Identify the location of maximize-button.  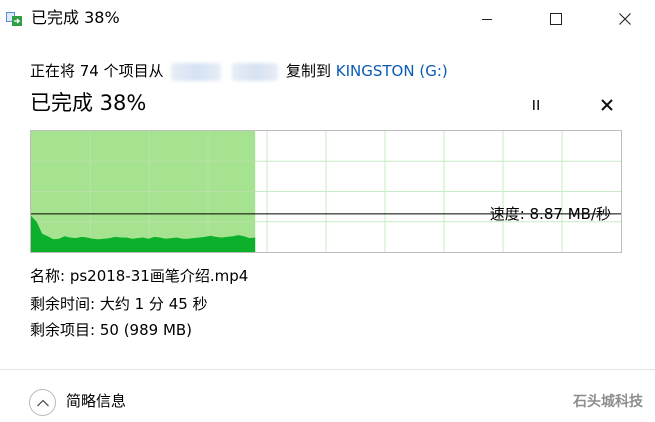
(556, 19).